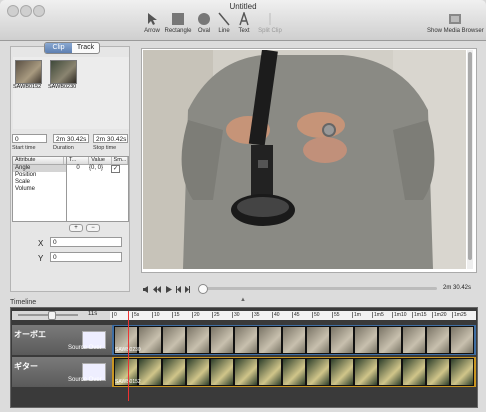 The height and width of the screenshot is (412, 486). What do you see at coordinates (169, 289) in the screenshot?
I see `play-icon` at bounding box center [169, 289].